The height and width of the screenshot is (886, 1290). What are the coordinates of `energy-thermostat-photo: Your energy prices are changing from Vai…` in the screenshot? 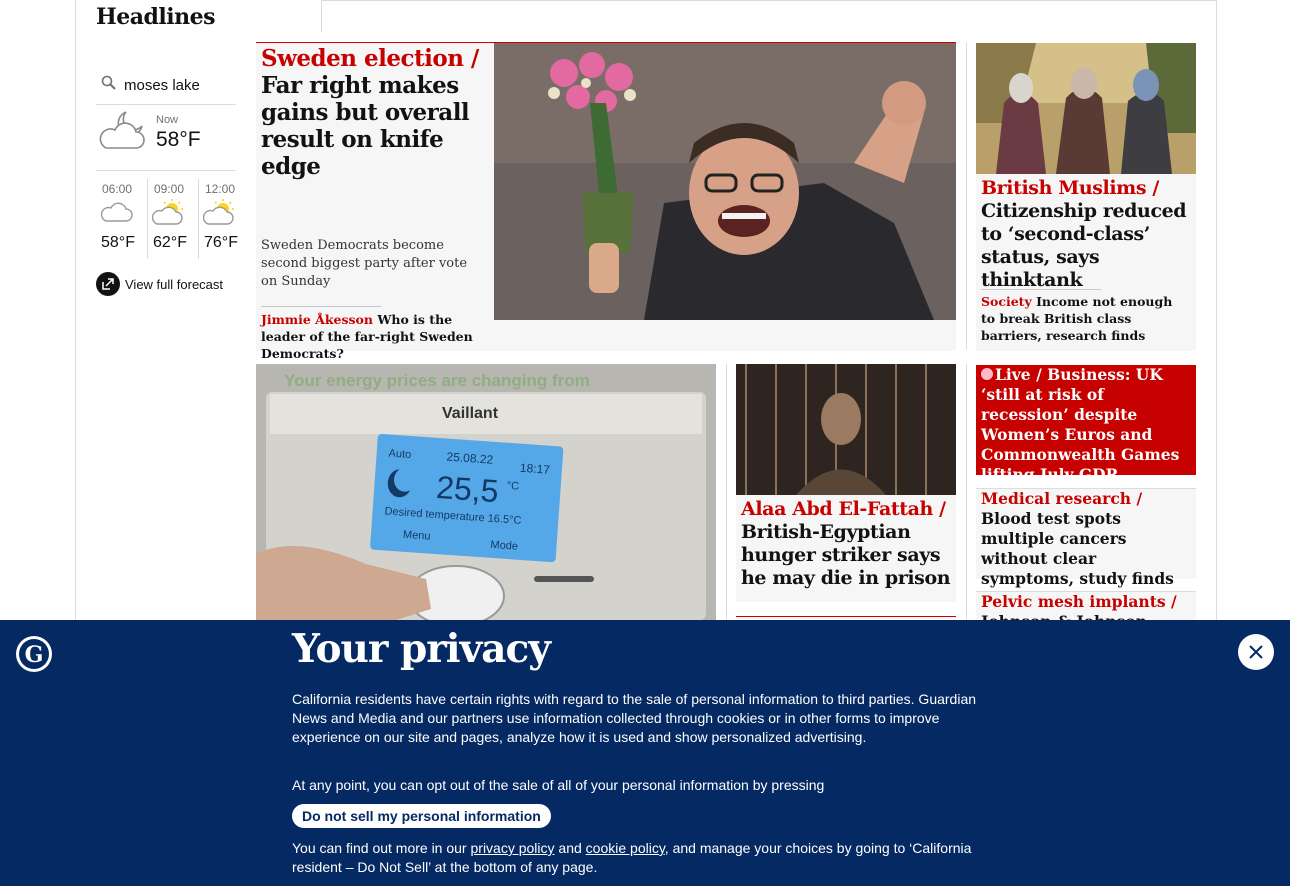 It's located at (486, 492).